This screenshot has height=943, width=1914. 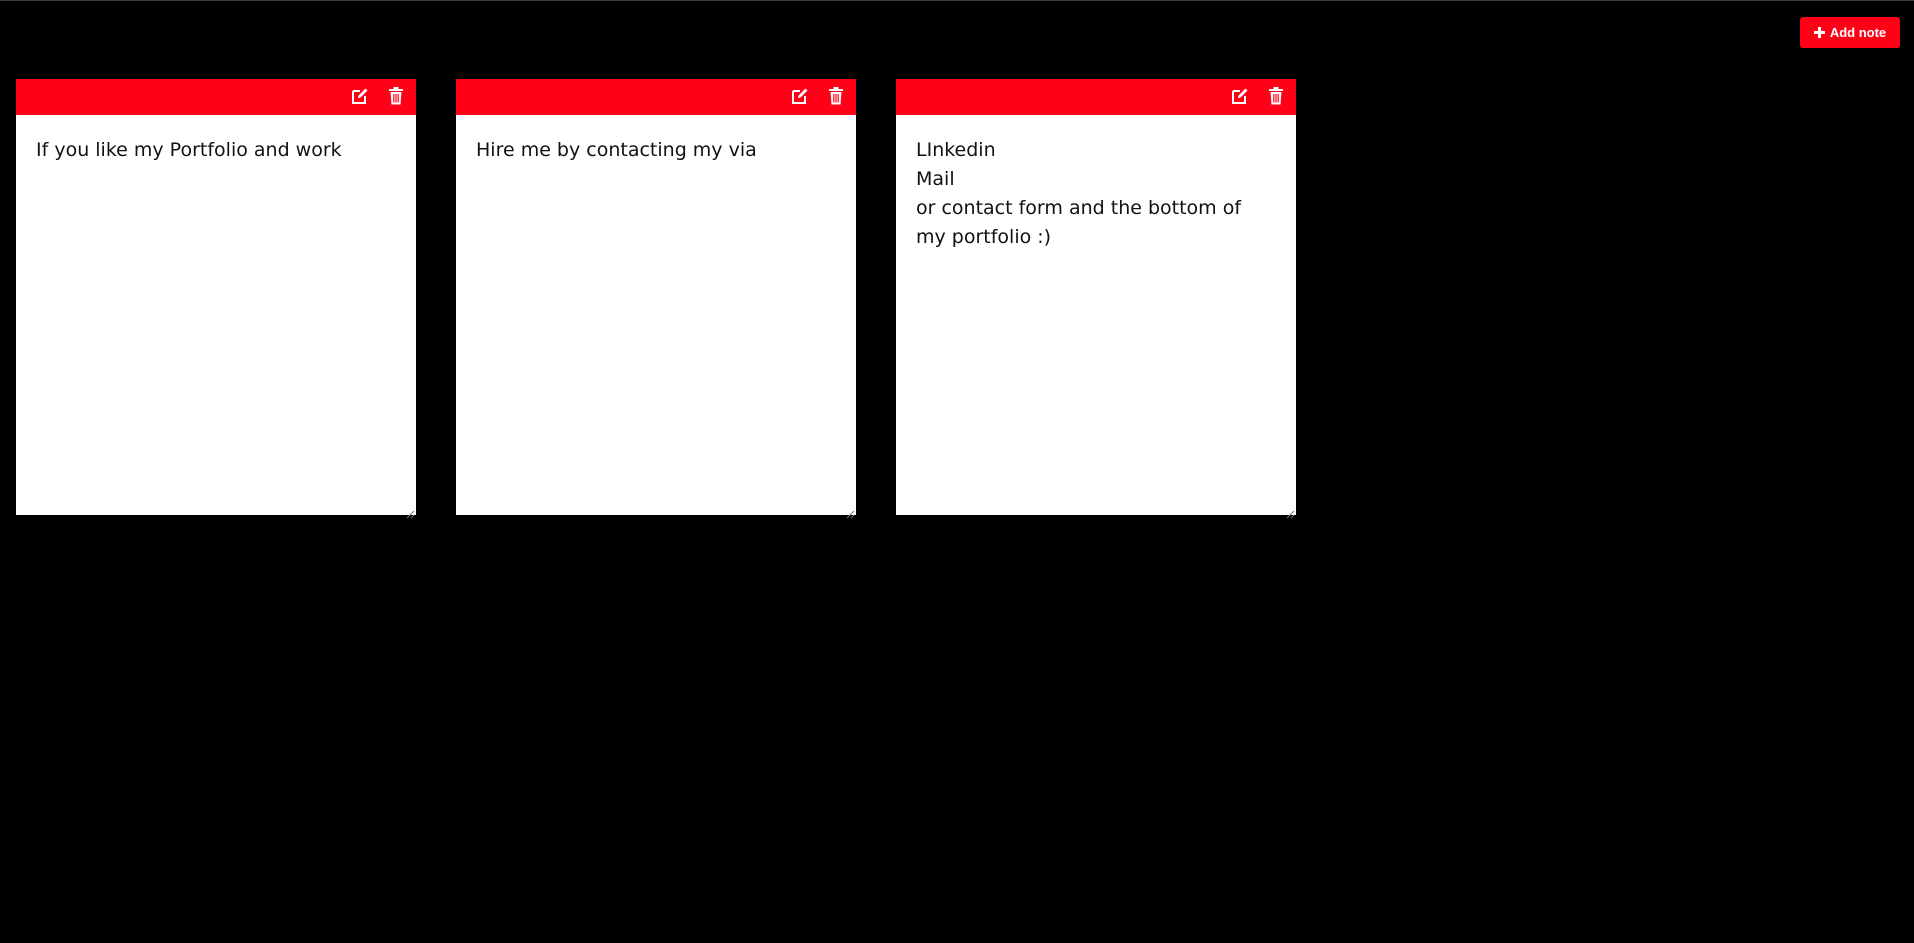 I want to click on note-text: If you like my Portfolio and work, so click(x=189, y=150).